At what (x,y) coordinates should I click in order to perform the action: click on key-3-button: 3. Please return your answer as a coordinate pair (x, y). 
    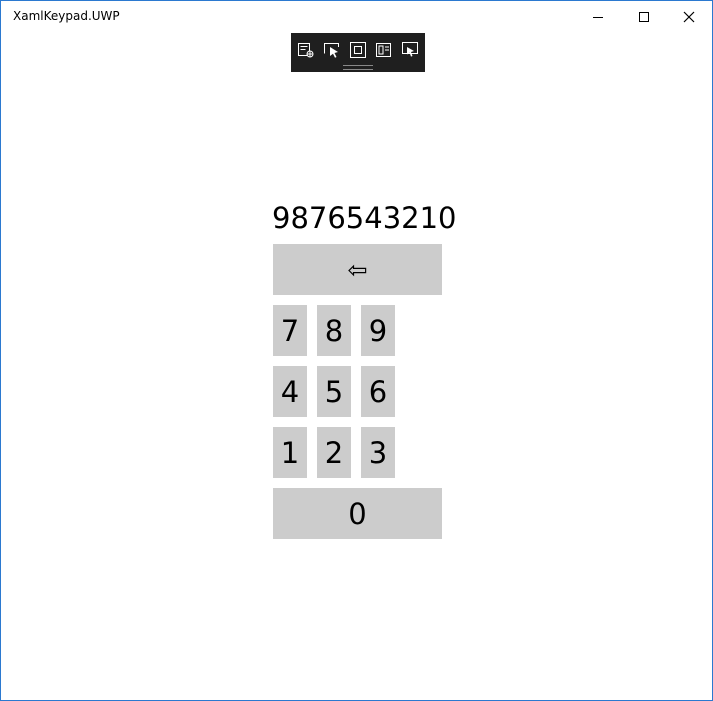
    Looking at the image, I should click on (378, 452).